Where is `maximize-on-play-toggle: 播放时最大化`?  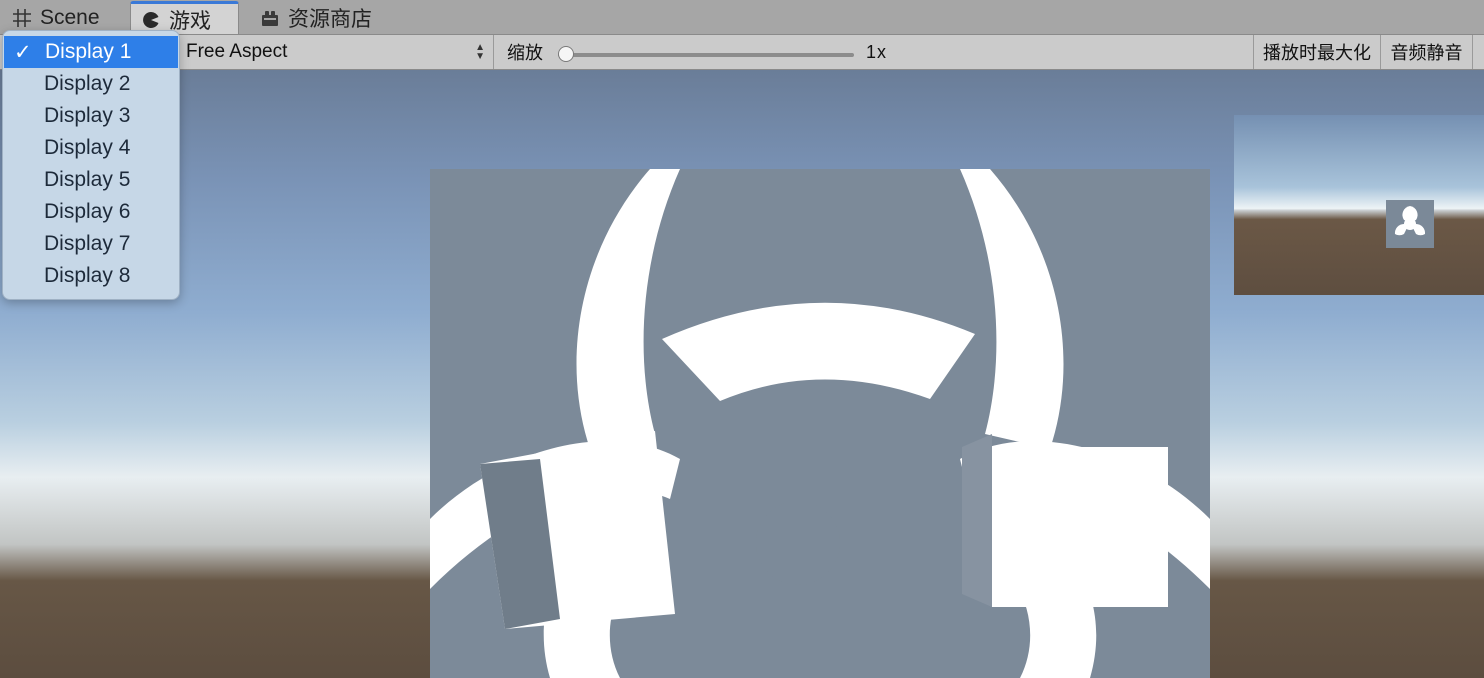
maximize-on-play-toggle: 播放时最大化 is located at coordinates (1316, 52).